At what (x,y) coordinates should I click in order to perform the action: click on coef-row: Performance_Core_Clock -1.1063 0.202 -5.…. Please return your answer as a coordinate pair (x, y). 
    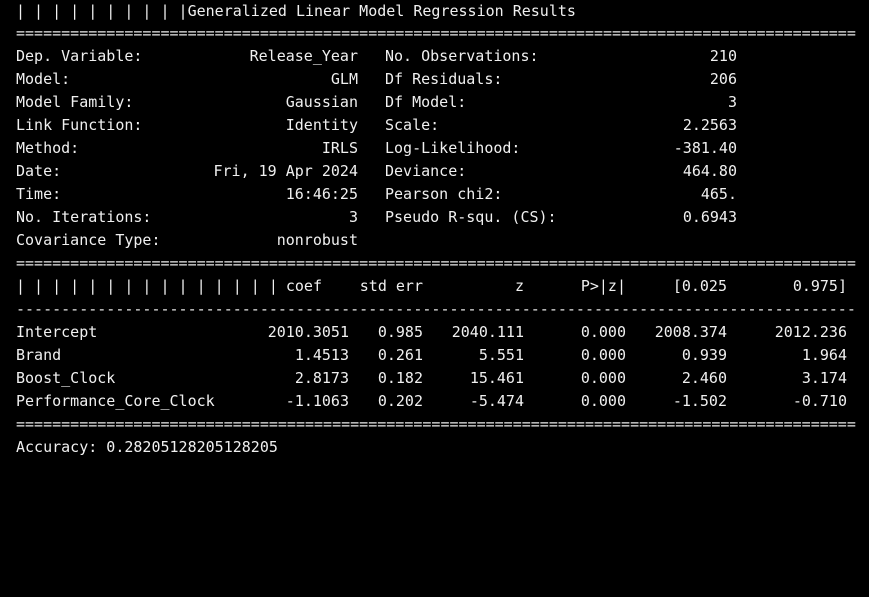
    Looking at the image, I should click on (436, 401).